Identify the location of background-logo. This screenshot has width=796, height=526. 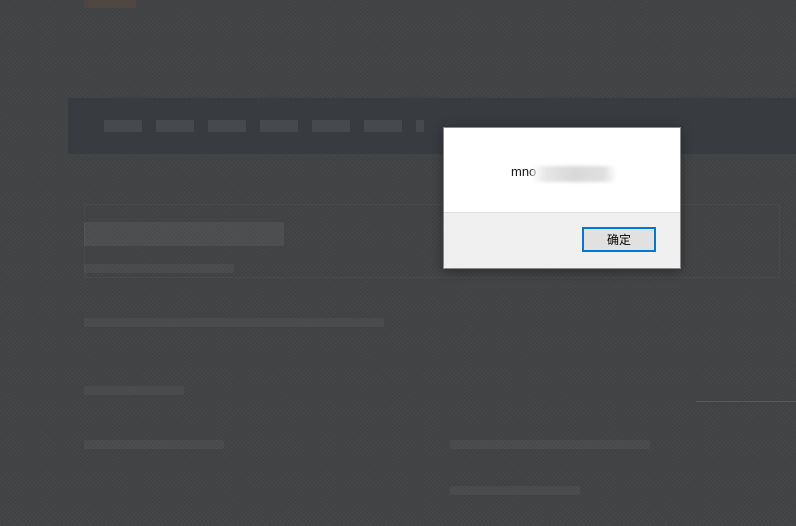
(110, 4).